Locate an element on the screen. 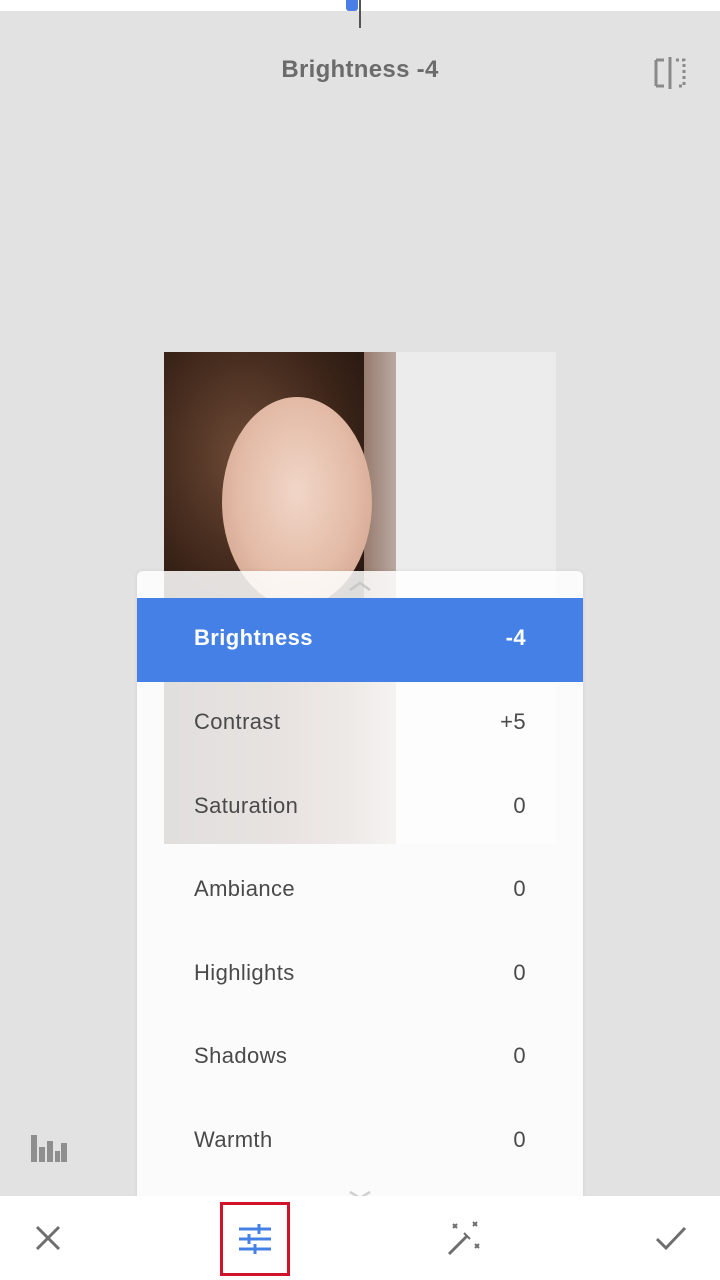 The image size is (720, 1280). adjustment-label: Warmth is located at coordinates (233, 1139).